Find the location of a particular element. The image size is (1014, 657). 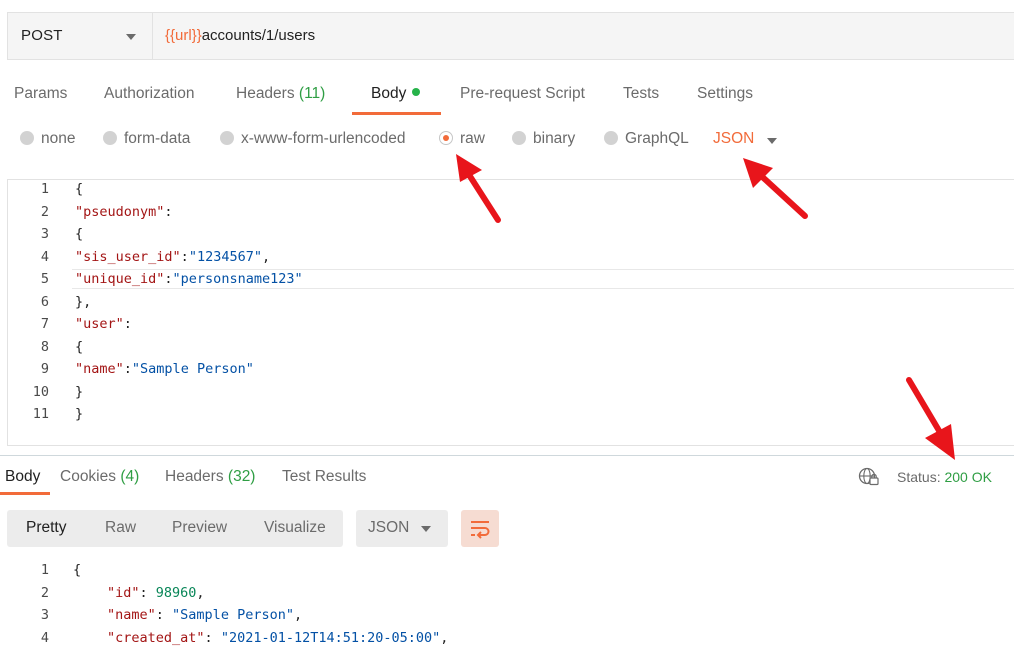

code-text: "unique_id":"personsname123" is located at coordinates (189, 279).